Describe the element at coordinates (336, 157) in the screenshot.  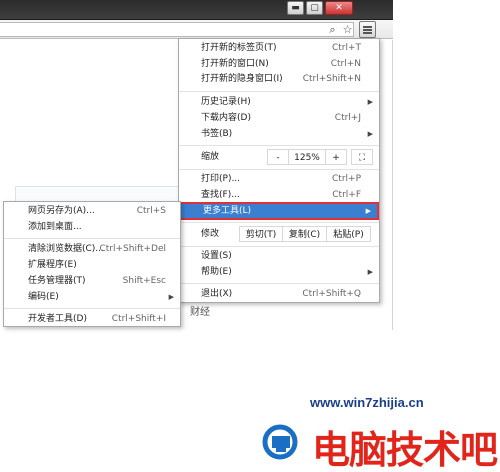
I see `zoom-in-button: +` at that location.